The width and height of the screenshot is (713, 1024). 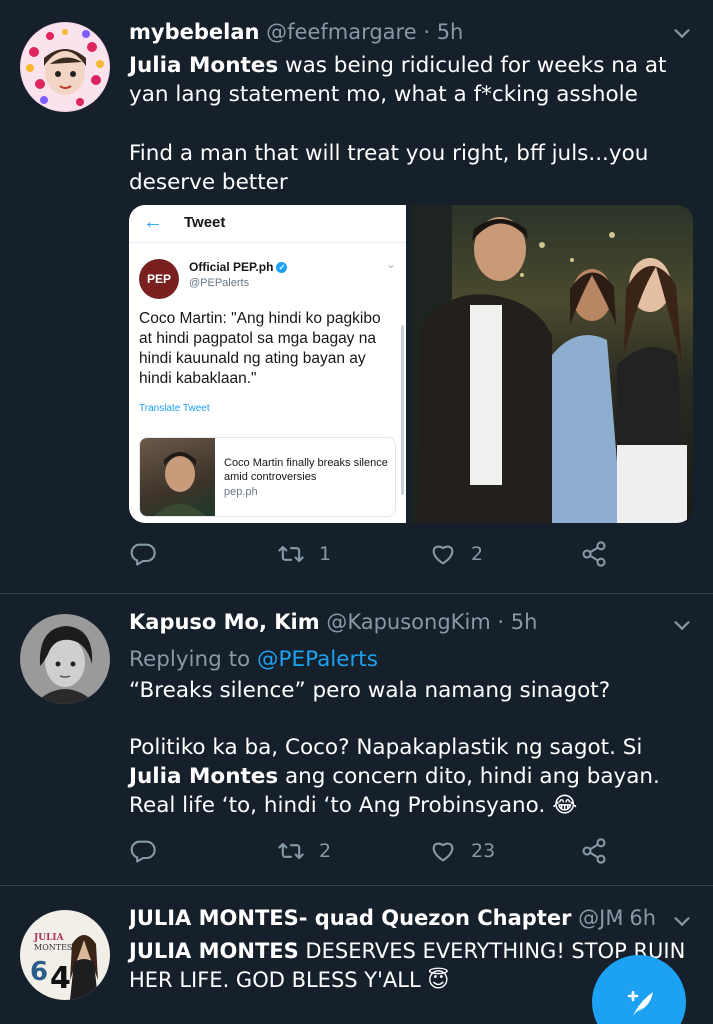 What do you see at coordinates (219, 283) in the screenshot?
I see `screenshot-account-handle: @PEPalerts` at bounding box center [219, 283].